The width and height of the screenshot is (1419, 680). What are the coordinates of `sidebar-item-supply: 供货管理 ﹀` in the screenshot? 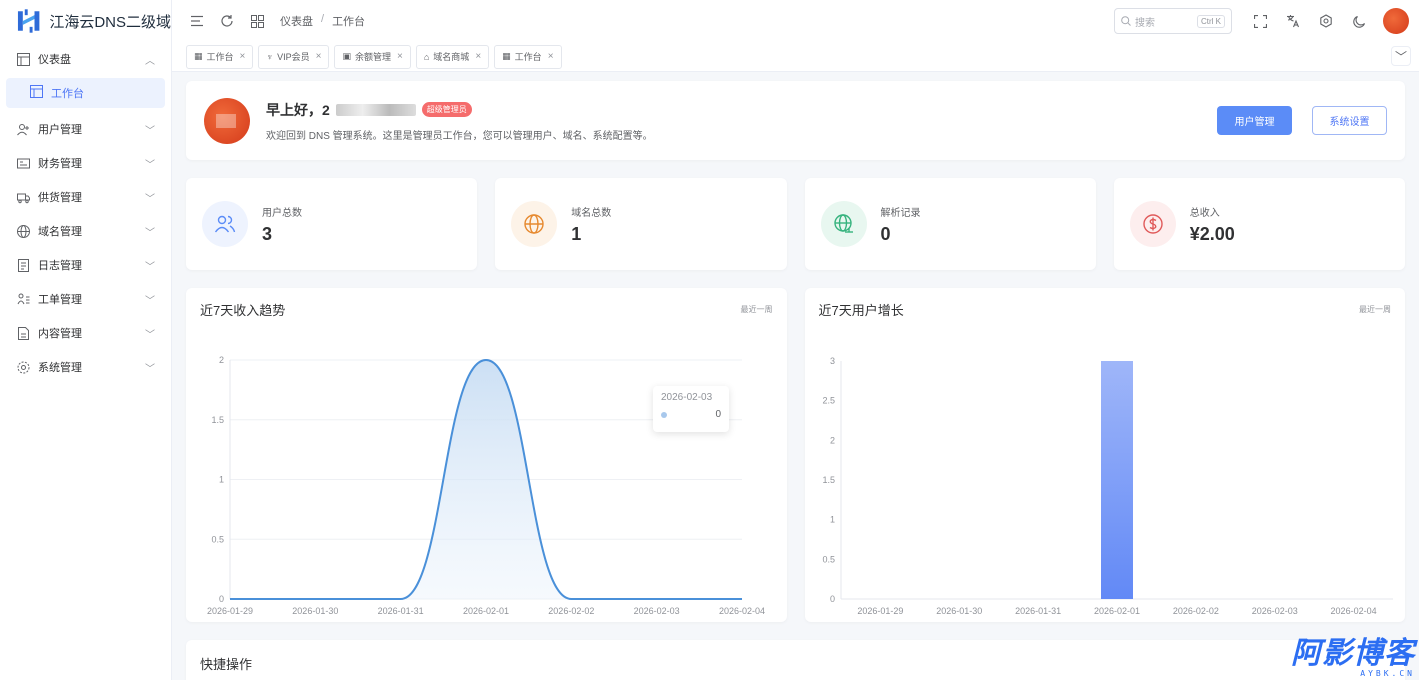 It's located at (85, 197).